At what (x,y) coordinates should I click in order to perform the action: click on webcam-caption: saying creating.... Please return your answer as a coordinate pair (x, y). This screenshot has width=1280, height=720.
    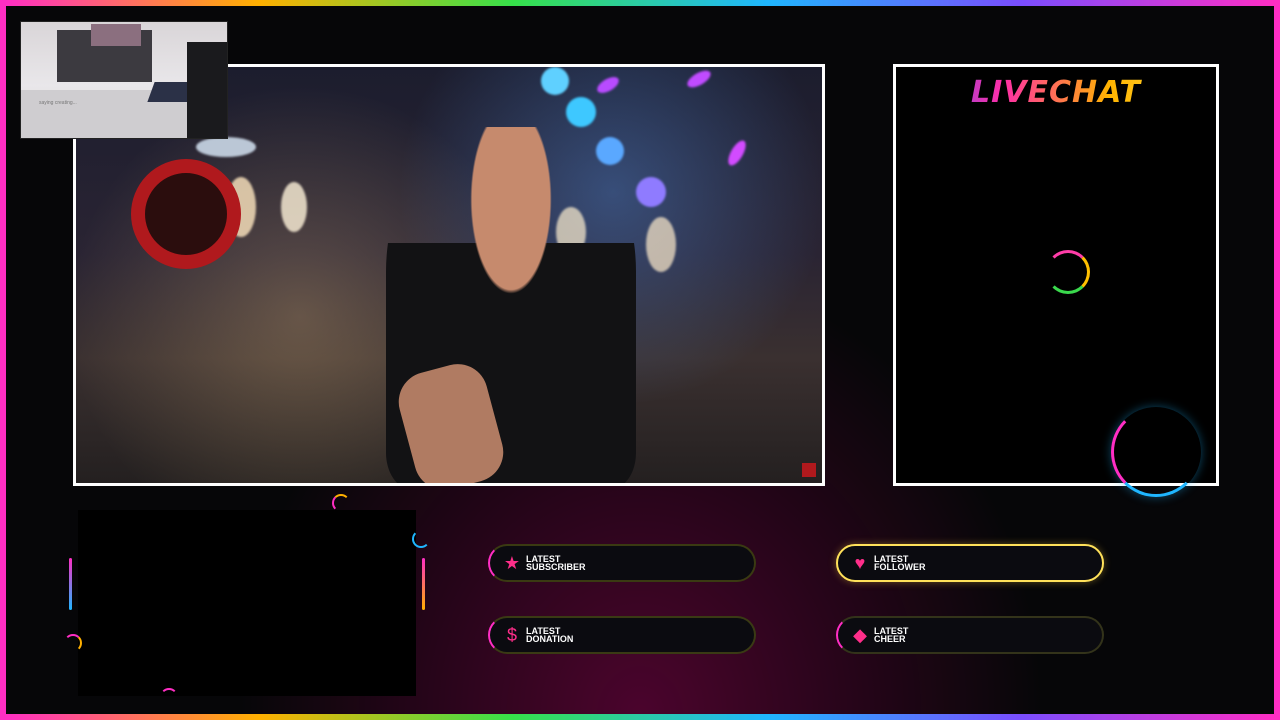
    Looking at the image, I should click on (58, 103).